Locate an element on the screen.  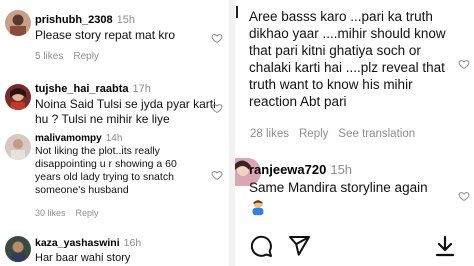
comment-item: kaza_yashaswini 16h Har baar wahi story is located at coordinates (114, 248).